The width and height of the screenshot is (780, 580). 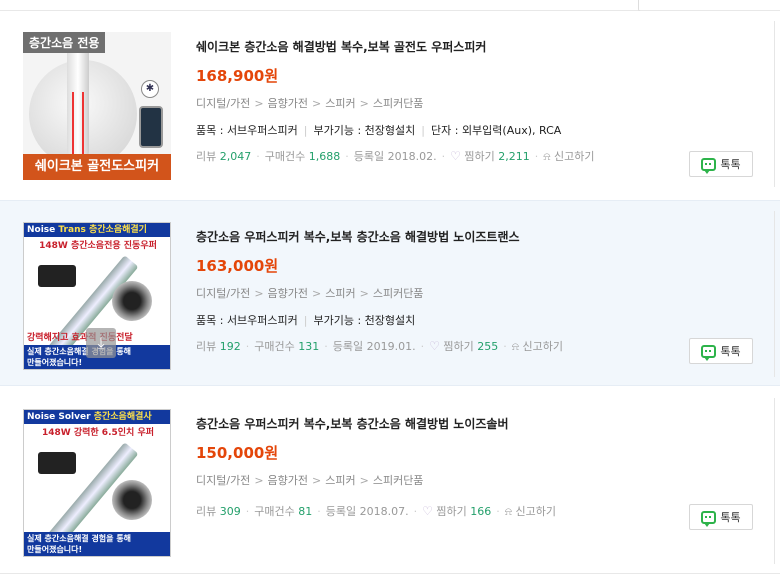 I want to click on thumb-header: Noise Trans 층간소음해결기, so click(x=97, y=230).